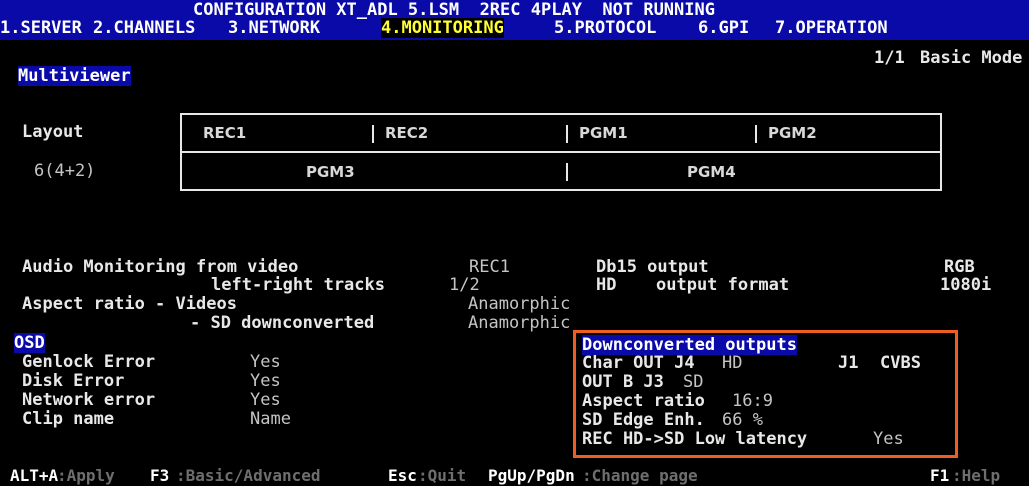 This screenshot has height=486, width=1029. What do you see at coordinates (605, 28) in the screenshot?
I see `tab-protocol: 5.PROTOCOL` at bounding box center [605, 28].